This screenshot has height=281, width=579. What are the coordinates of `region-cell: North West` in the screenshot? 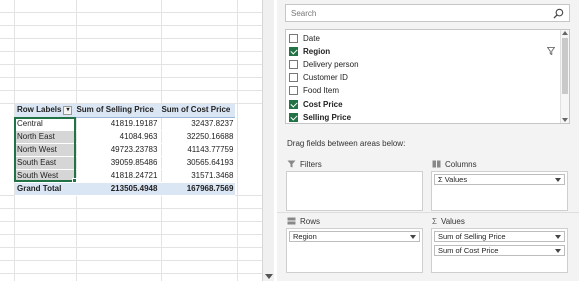 It's located at (45, 150).